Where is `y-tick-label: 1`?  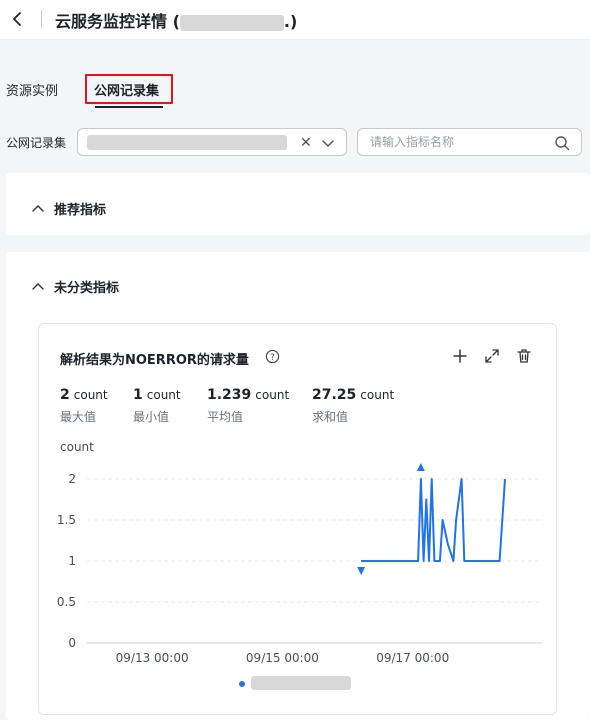 y-tick-label: 1 is located at coordinates (72, 561).